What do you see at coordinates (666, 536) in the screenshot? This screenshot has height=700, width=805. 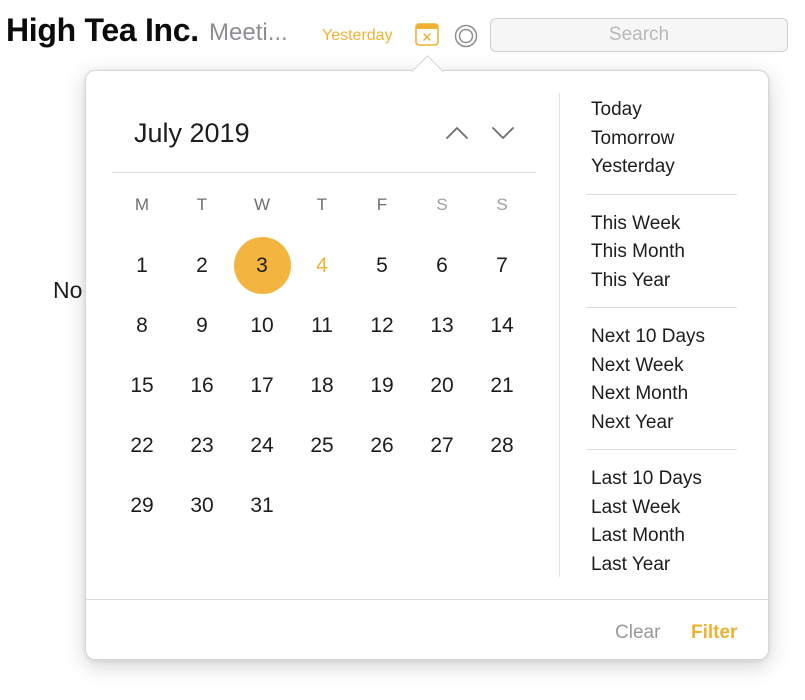 I see `quick-range-item: Last Month` at bounding box center [666, 536].